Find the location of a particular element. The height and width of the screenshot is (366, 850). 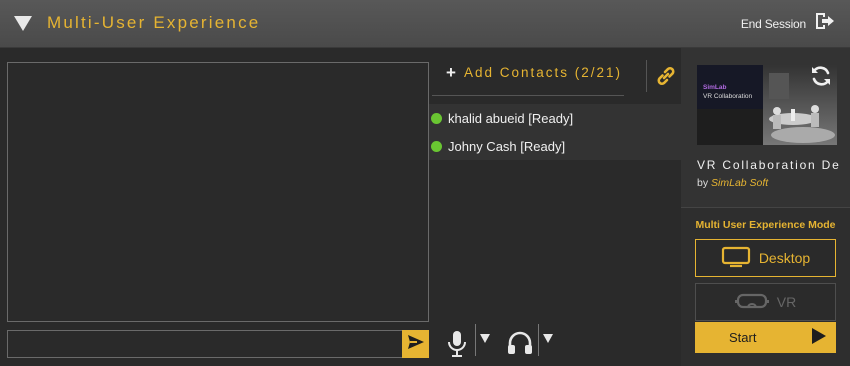

list-item: khalid abueid [Ready] is located at coordinates (555, 118).